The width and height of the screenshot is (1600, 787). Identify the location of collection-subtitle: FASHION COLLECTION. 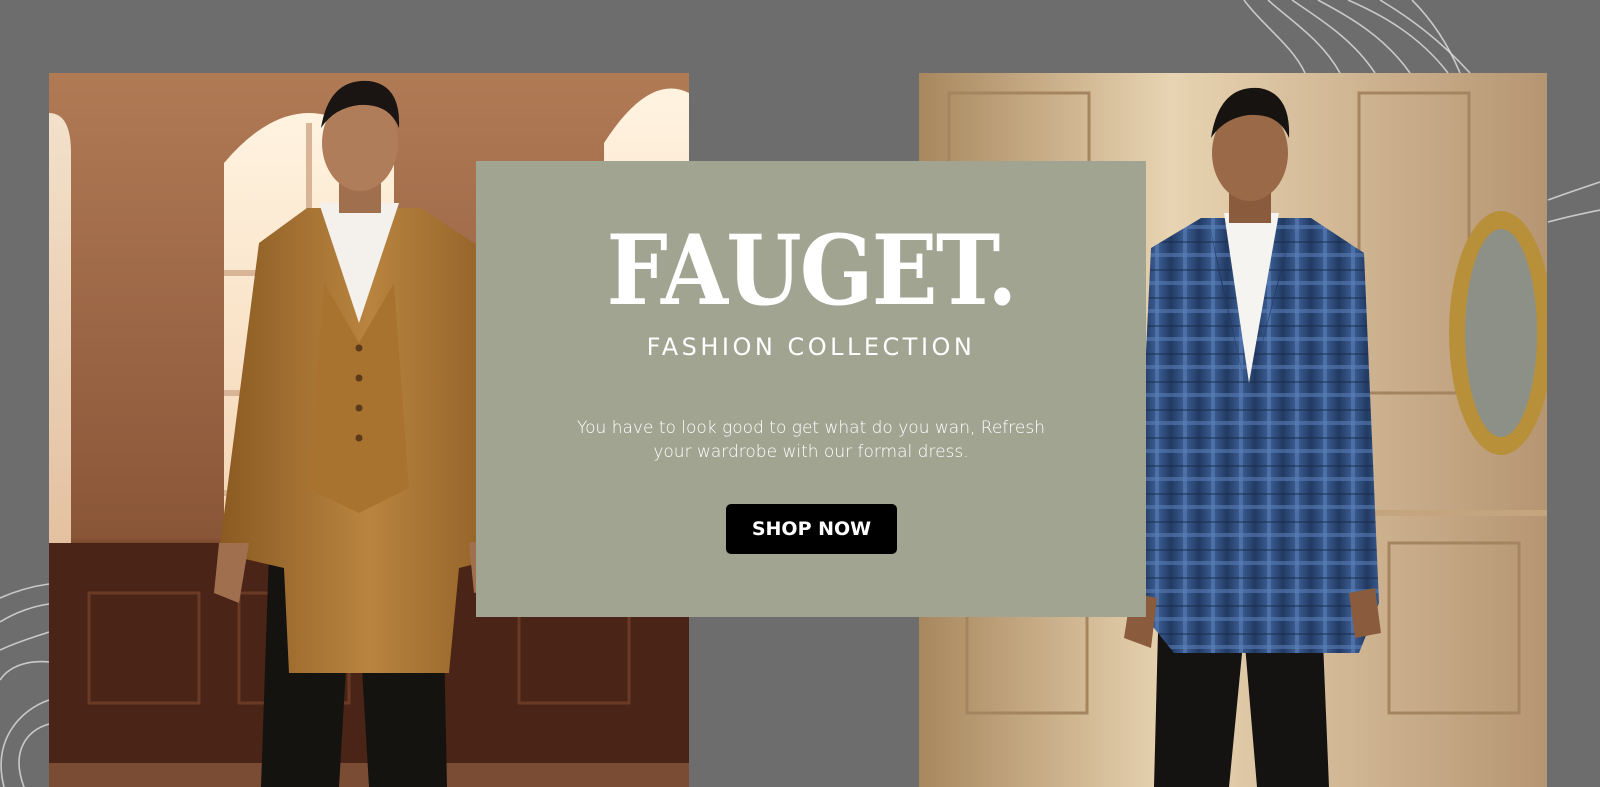
(811, 347).